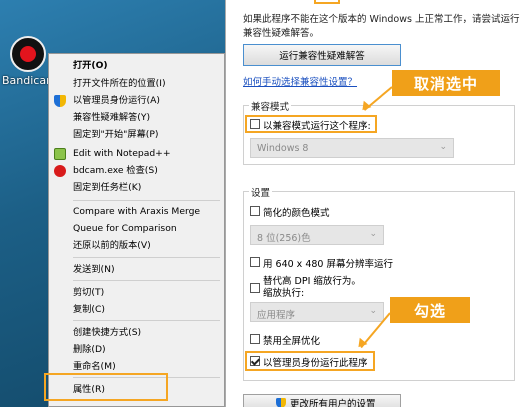 The width and height of the screenshot is (525, 407). I want to click on high-dpi-checkbox, so click(255, 288).